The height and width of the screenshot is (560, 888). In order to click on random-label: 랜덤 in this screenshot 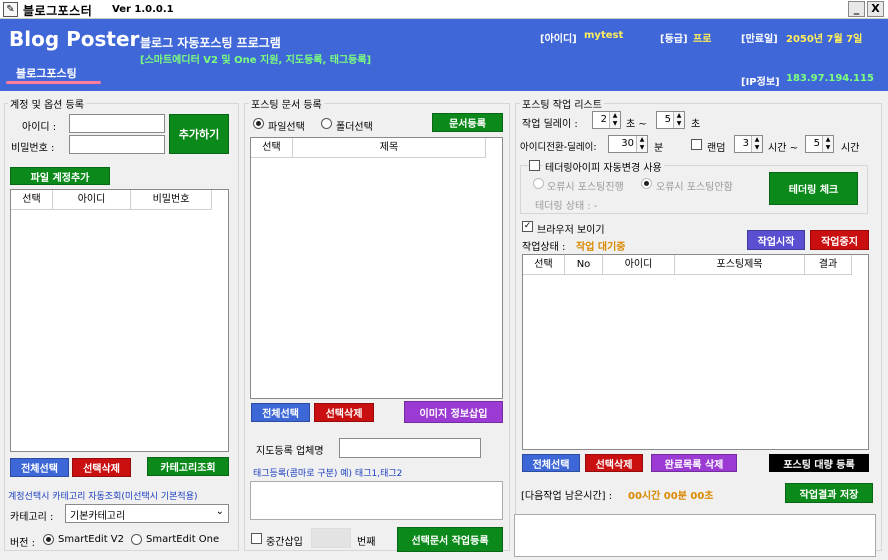, I will do `click(716, 148)`.